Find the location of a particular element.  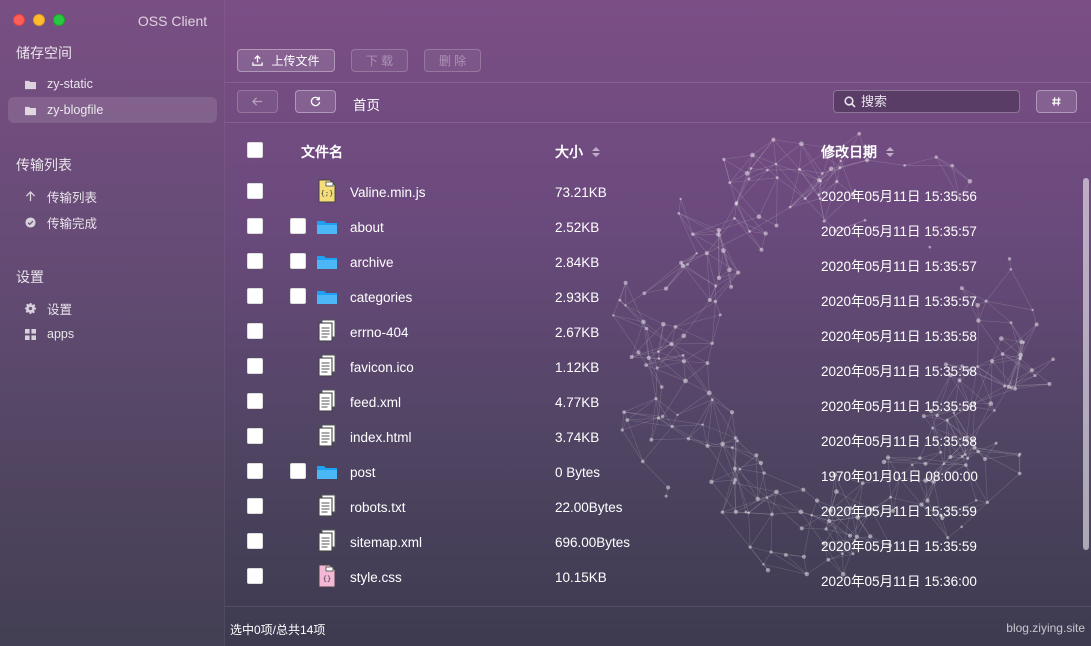

file-name: index.html is located at coordinates (381, 437).